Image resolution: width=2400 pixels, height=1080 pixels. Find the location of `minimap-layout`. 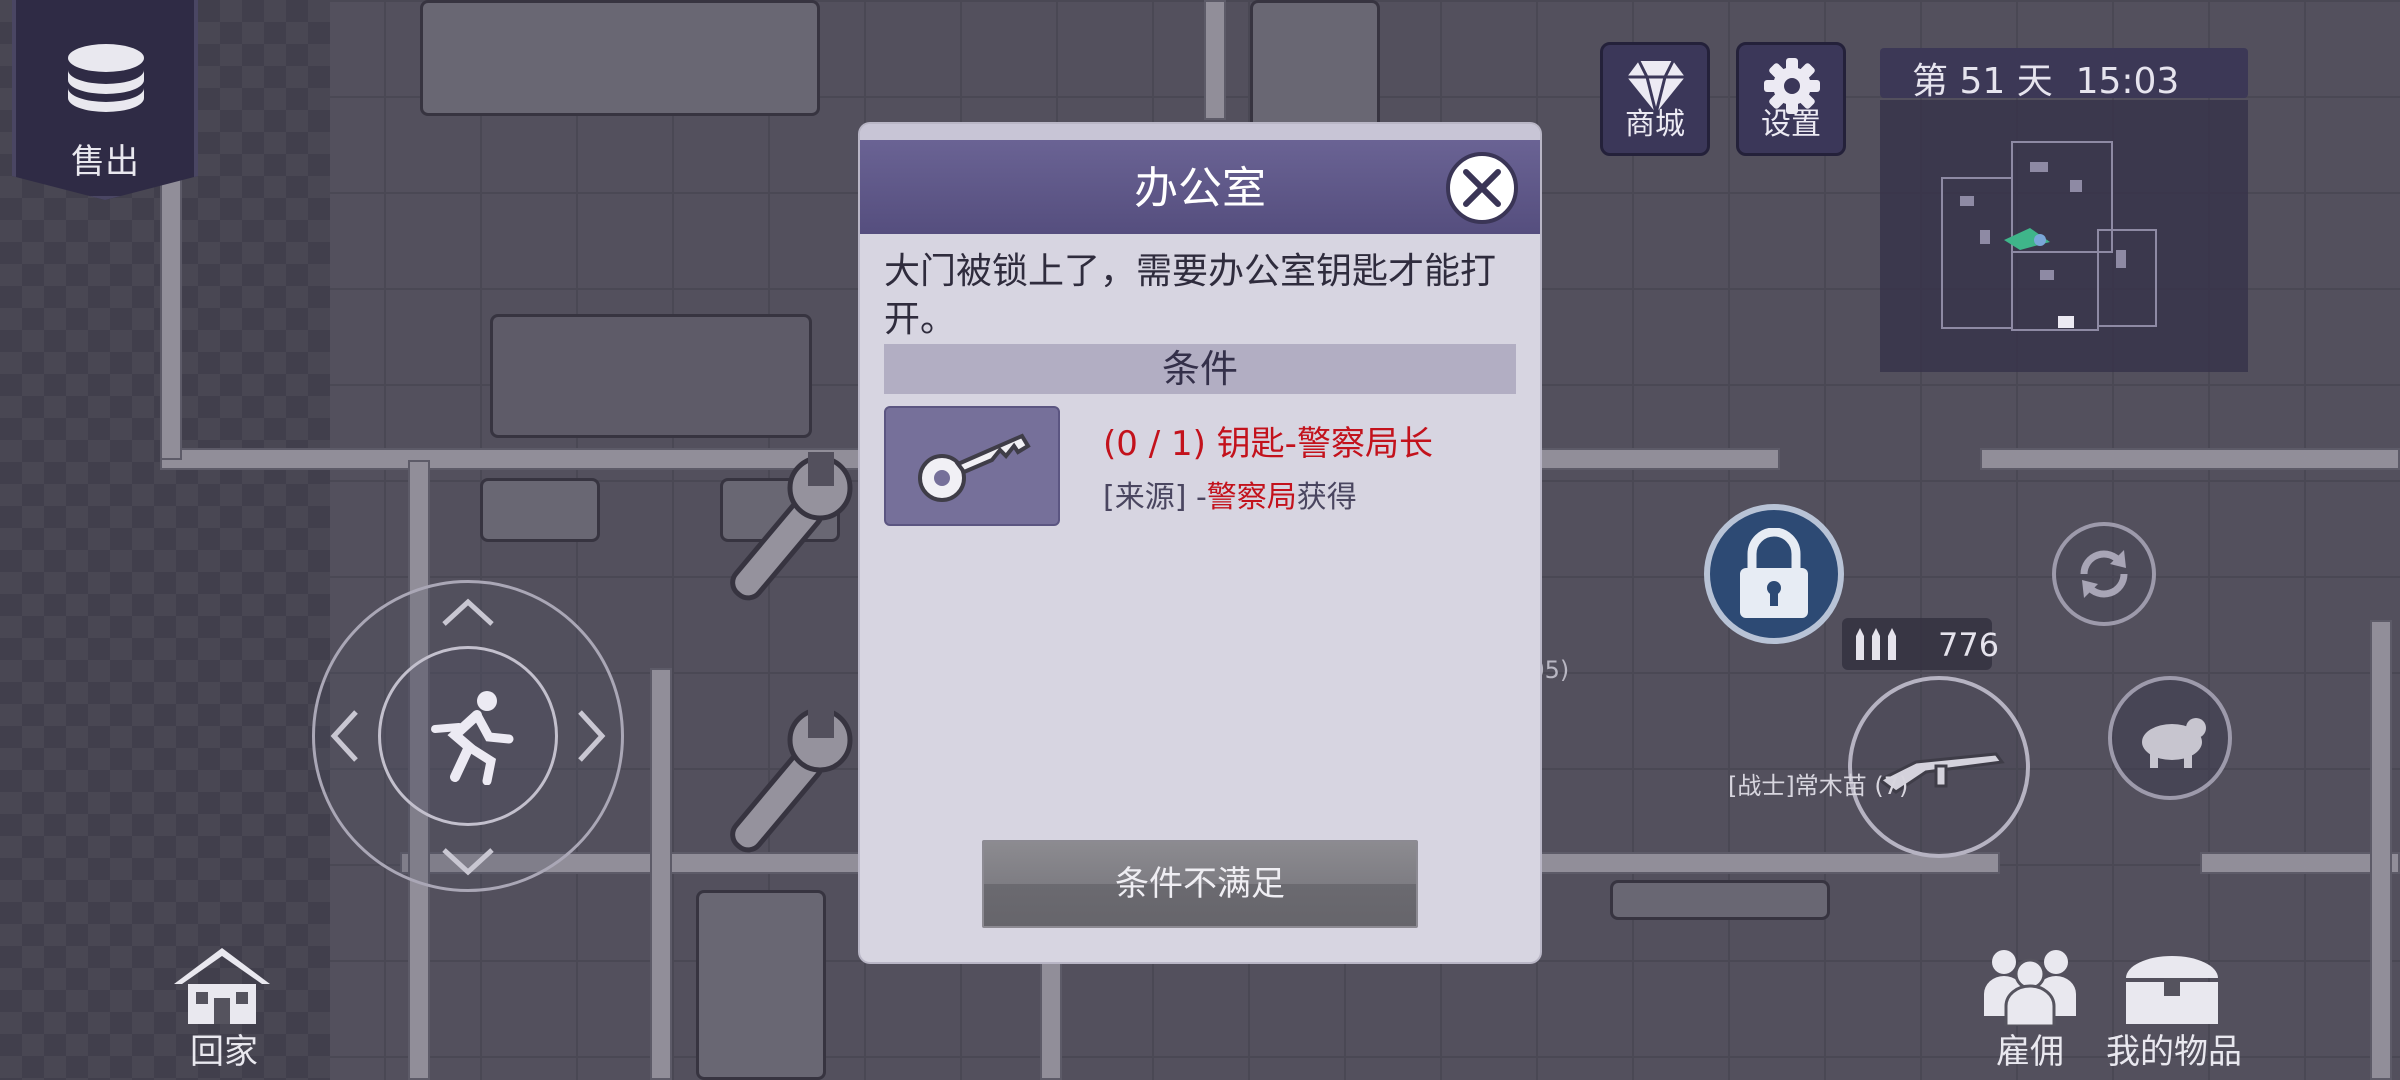

minimap-layout is located at coordinates (2049, 236).